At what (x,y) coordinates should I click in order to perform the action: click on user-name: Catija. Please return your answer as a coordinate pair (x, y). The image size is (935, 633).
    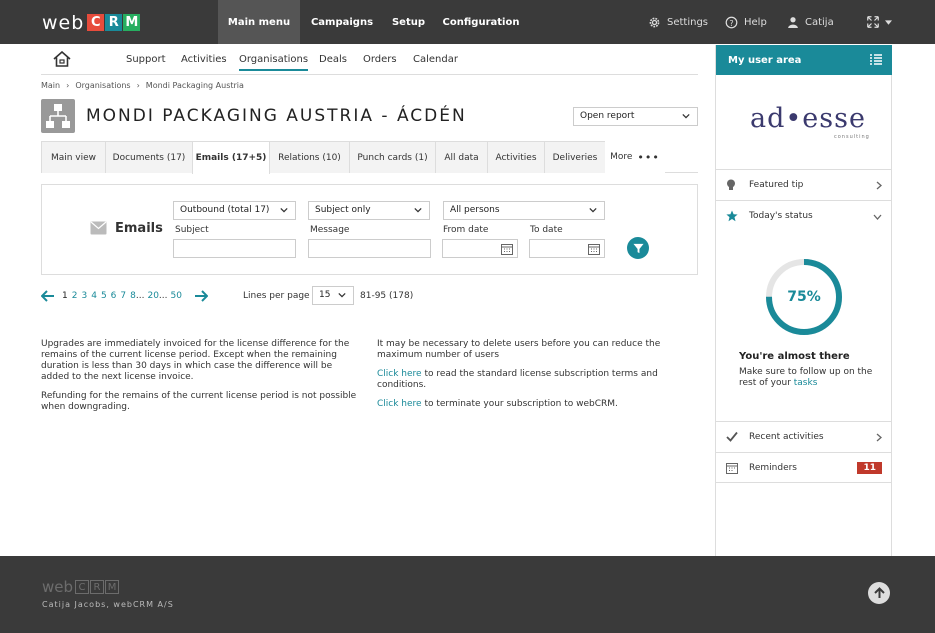
    Looking at the image, I should click on (819, 22).